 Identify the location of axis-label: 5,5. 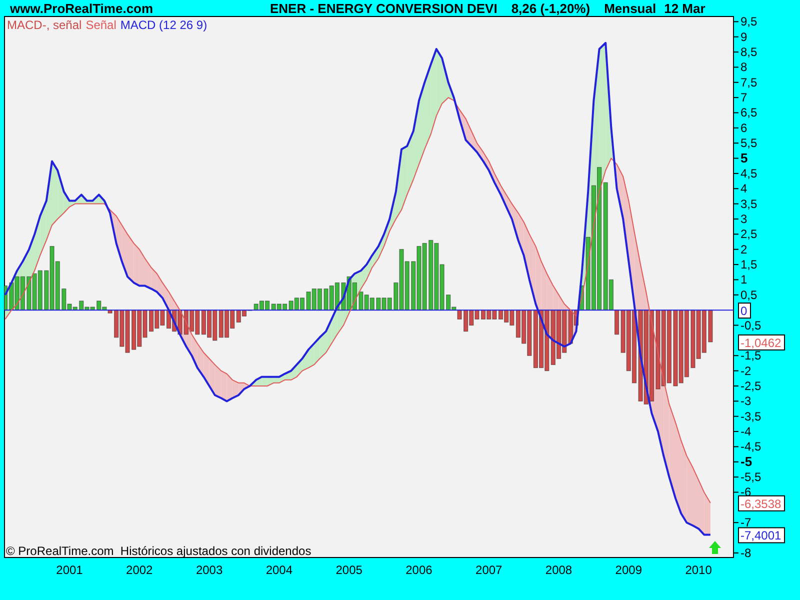
(749, 143).